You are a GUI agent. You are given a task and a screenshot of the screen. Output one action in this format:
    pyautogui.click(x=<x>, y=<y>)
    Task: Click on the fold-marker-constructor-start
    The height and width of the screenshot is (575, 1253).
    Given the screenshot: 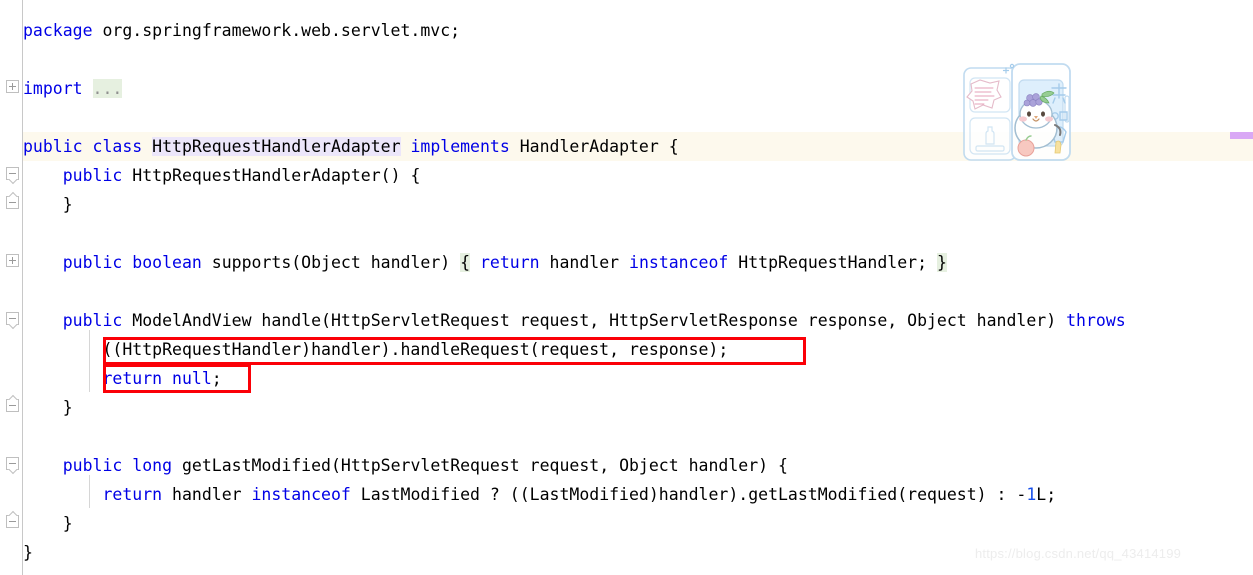 What is the action you would take?
    pyautogui.click(x=14, y=175)
    